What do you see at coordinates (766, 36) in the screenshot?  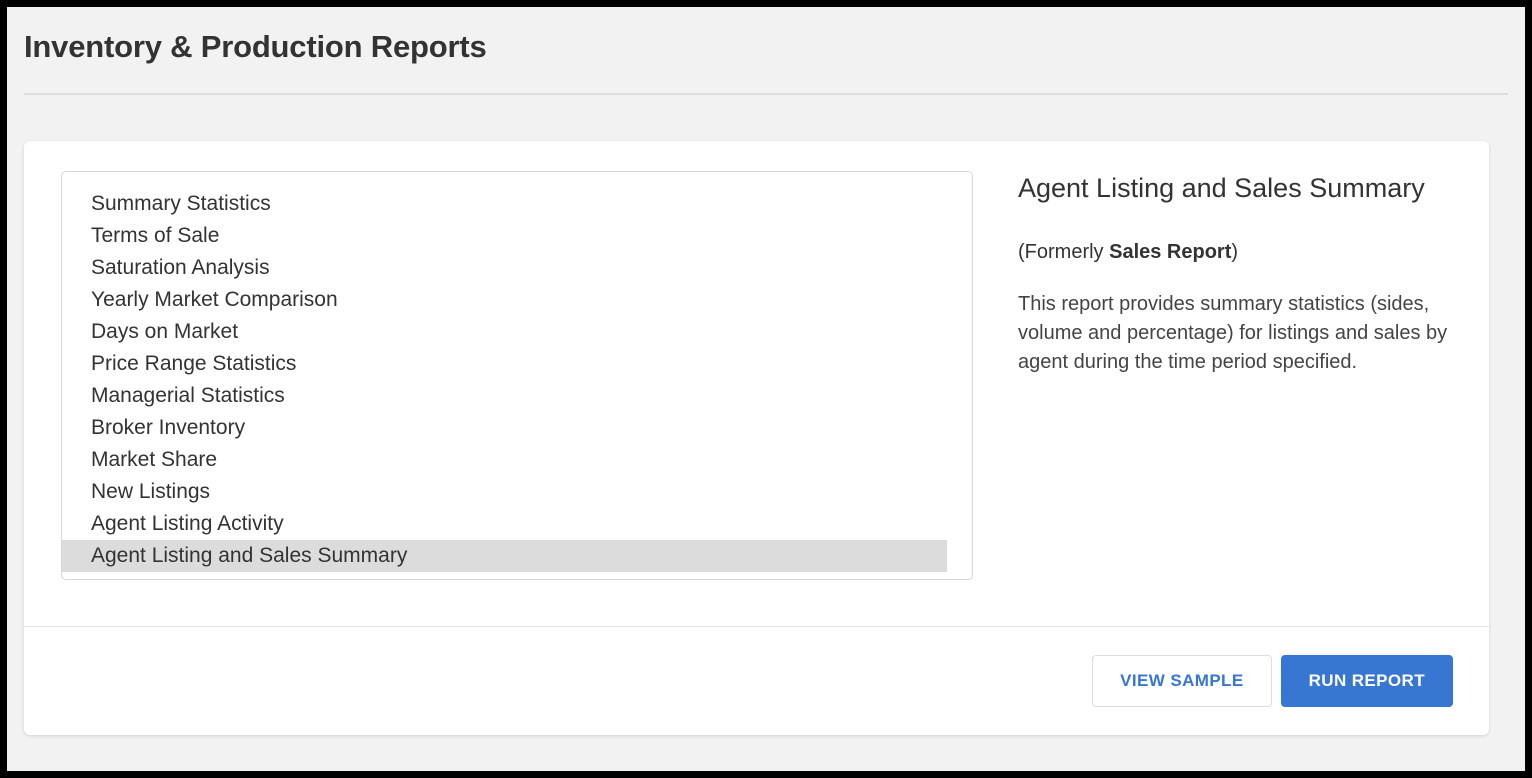 I see `page-header: Inventory & Production Reports` at bounding box center [766, 36].